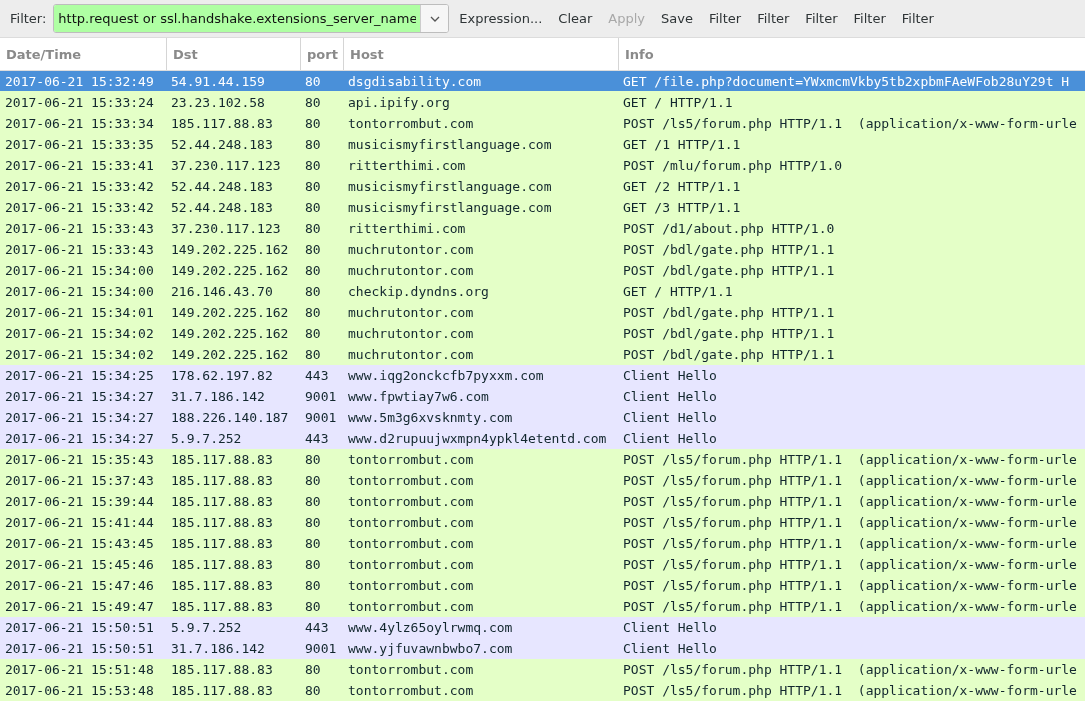 The image size is (1085, 702). Describe the element at coordinates (682, 207) in the screenshot. I see `table-cell-text: GET /3 HTTP/1.1` at that location.